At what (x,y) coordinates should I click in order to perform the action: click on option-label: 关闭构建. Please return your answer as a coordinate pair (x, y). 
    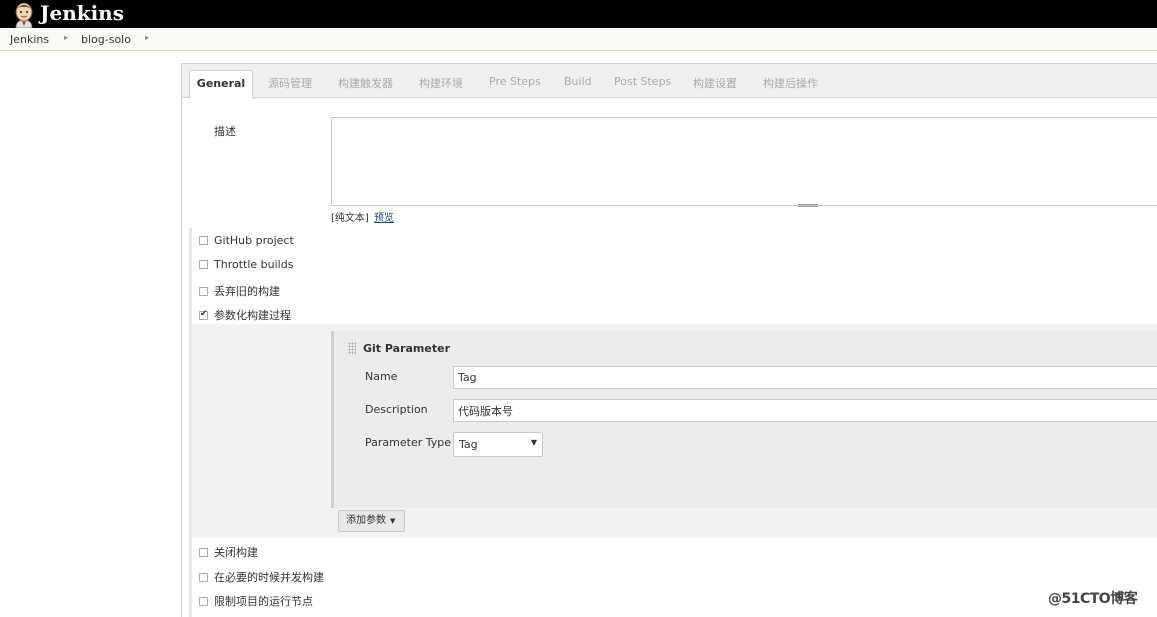
    Looking at the image, I should click on (236, 552).